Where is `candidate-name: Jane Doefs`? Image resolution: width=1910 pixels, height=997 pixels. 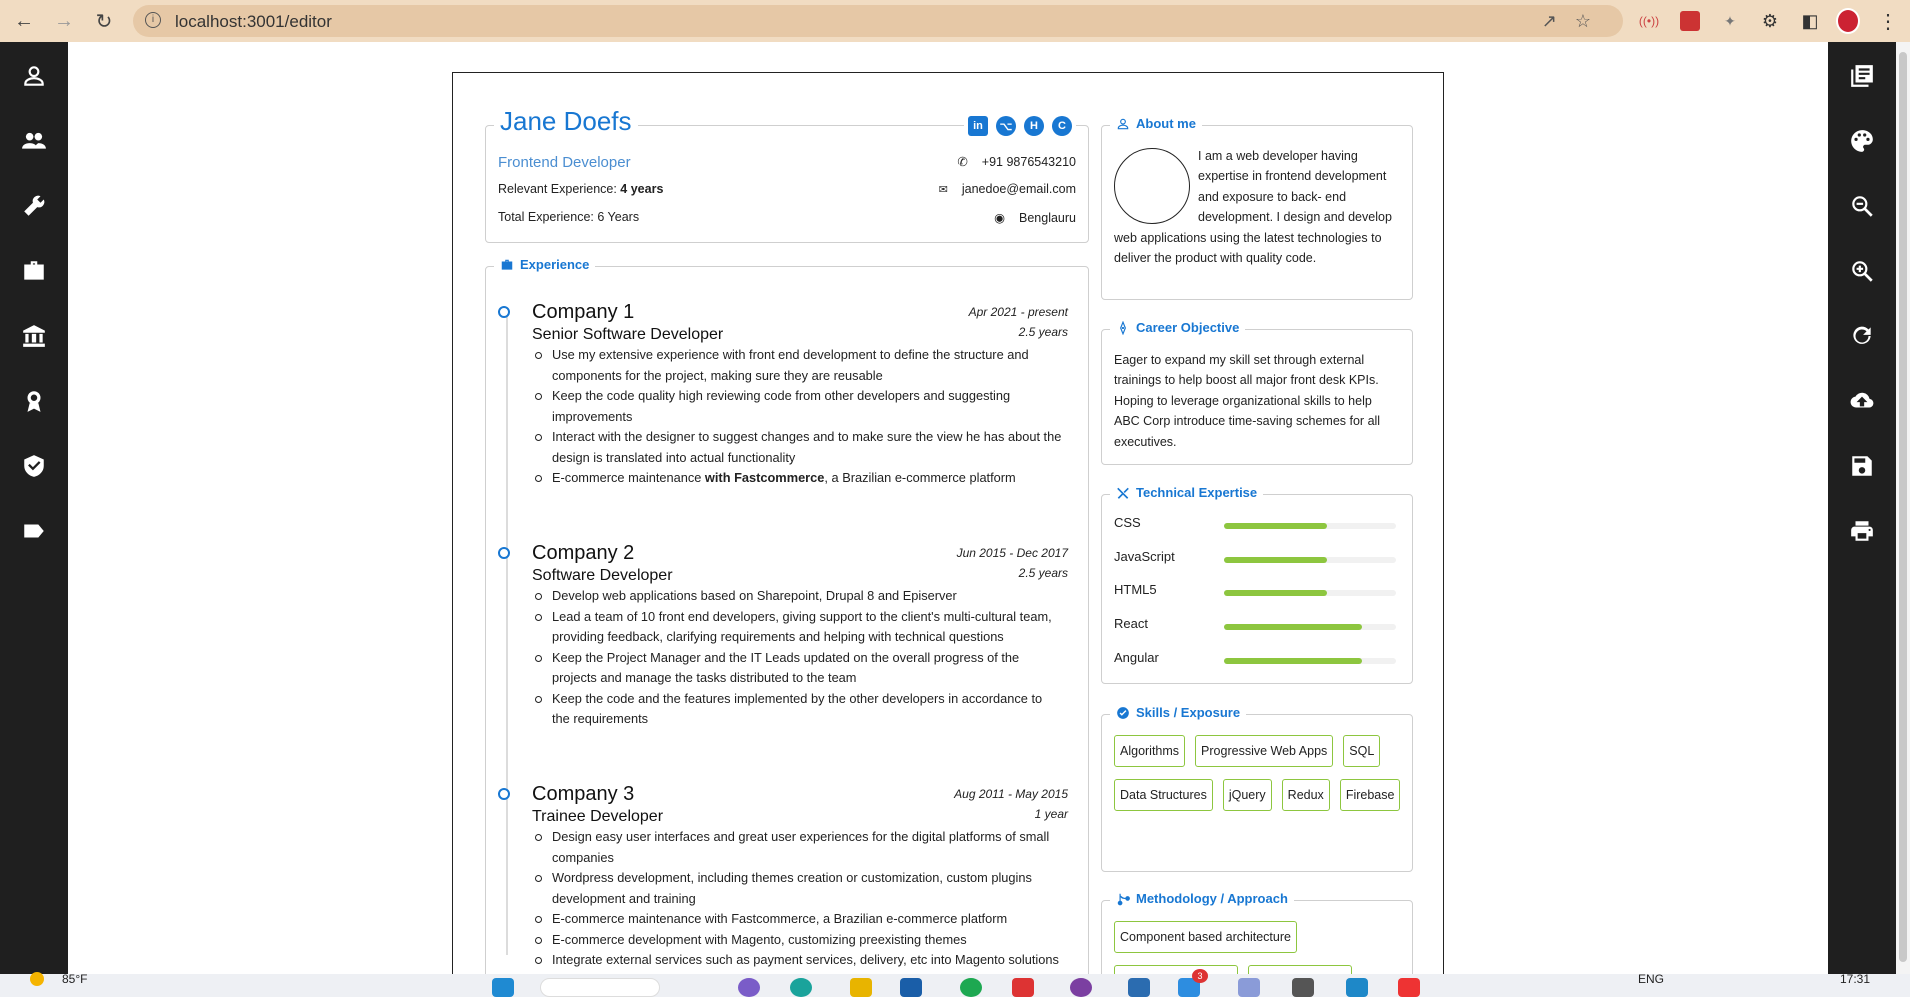 candidate-name: Jane Doefs is located at coordinates (566, 121).